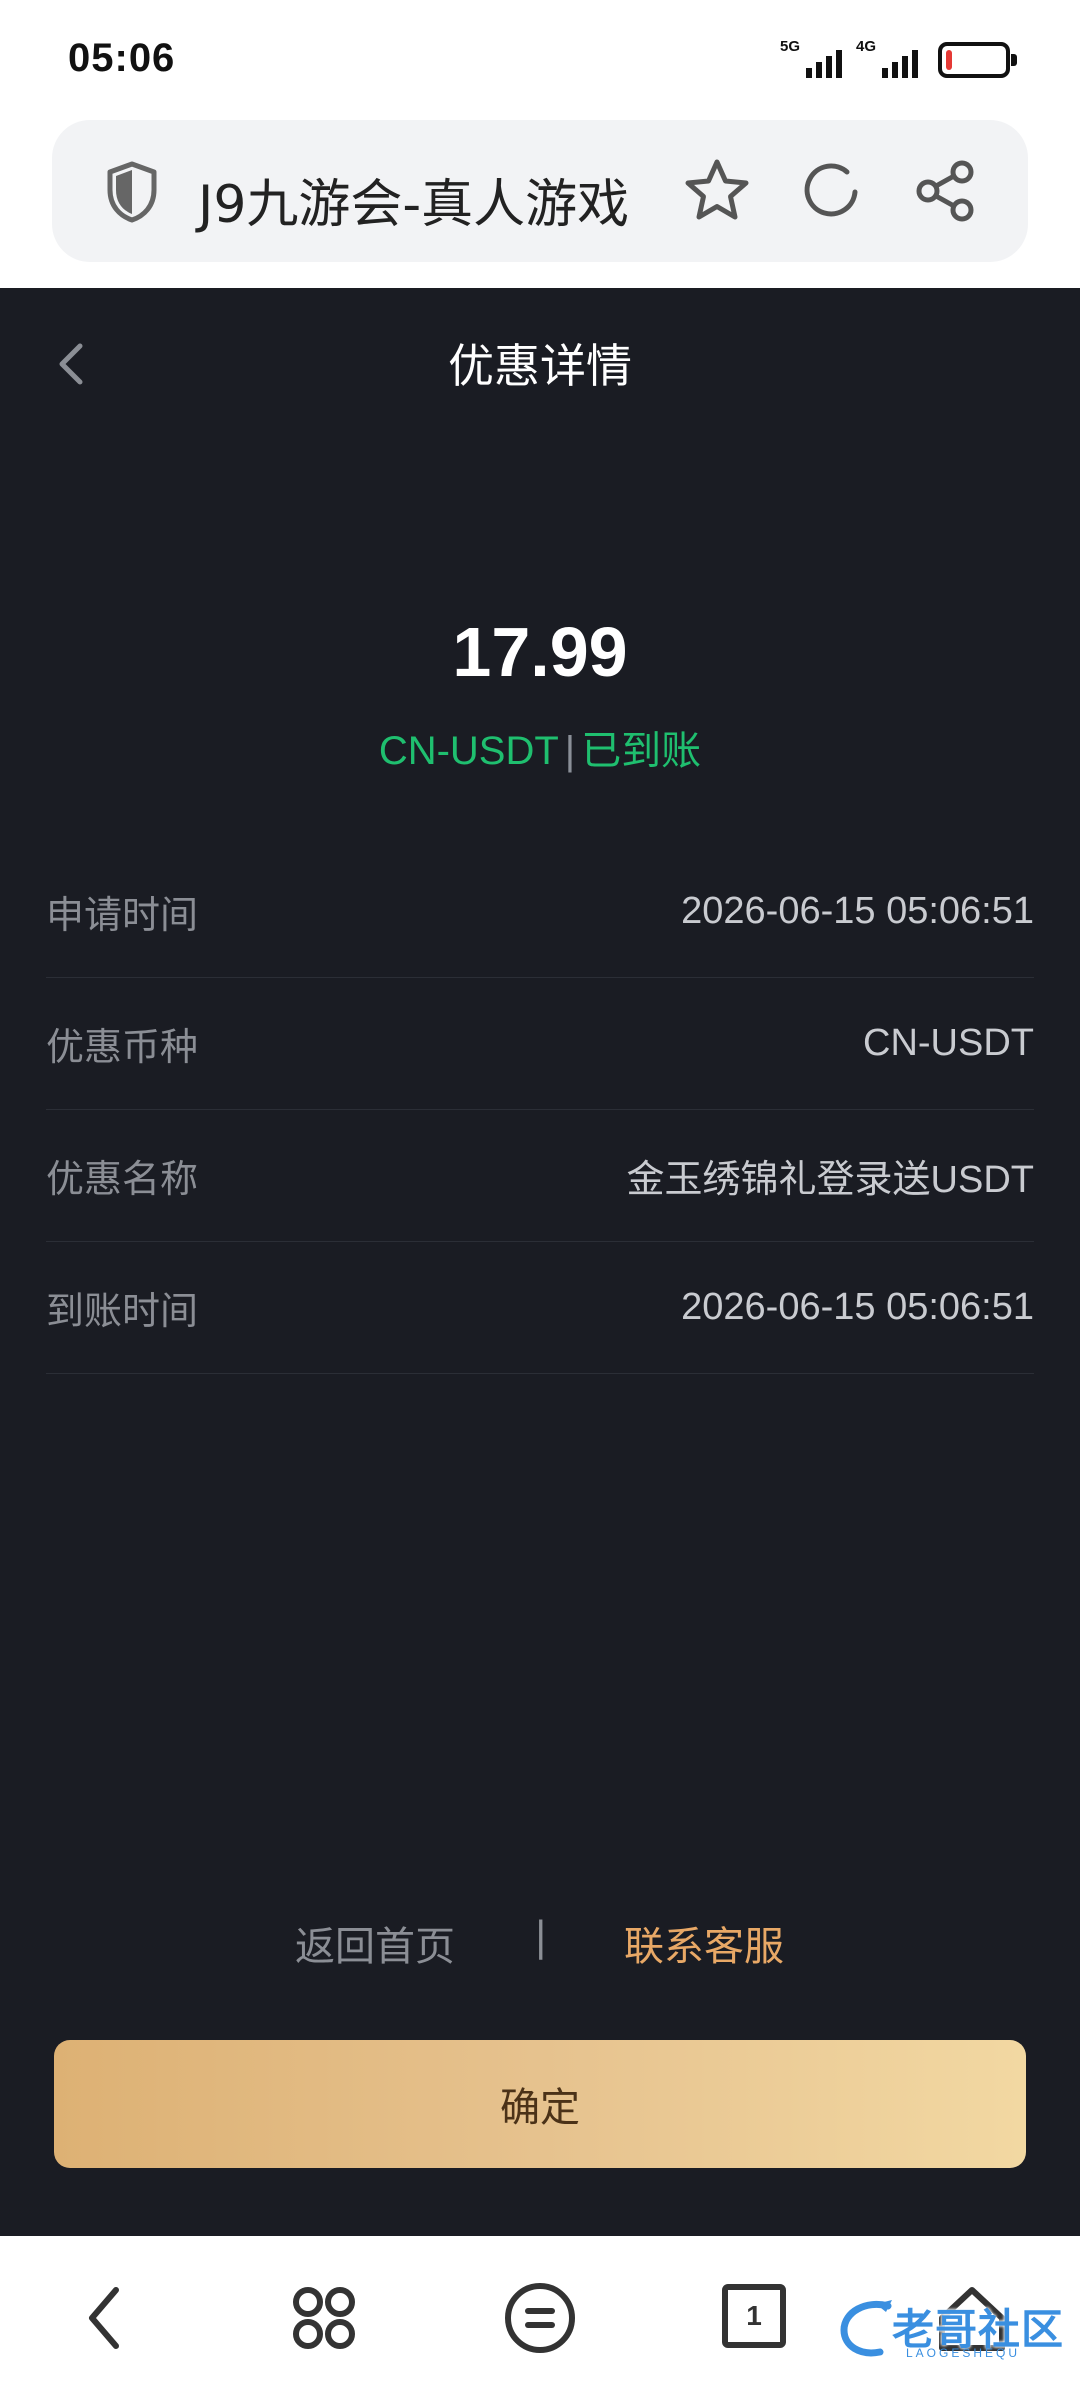 The image size is (1080, 2400). I want to click on detail-label: 优惠名称, so click(122, 1179).